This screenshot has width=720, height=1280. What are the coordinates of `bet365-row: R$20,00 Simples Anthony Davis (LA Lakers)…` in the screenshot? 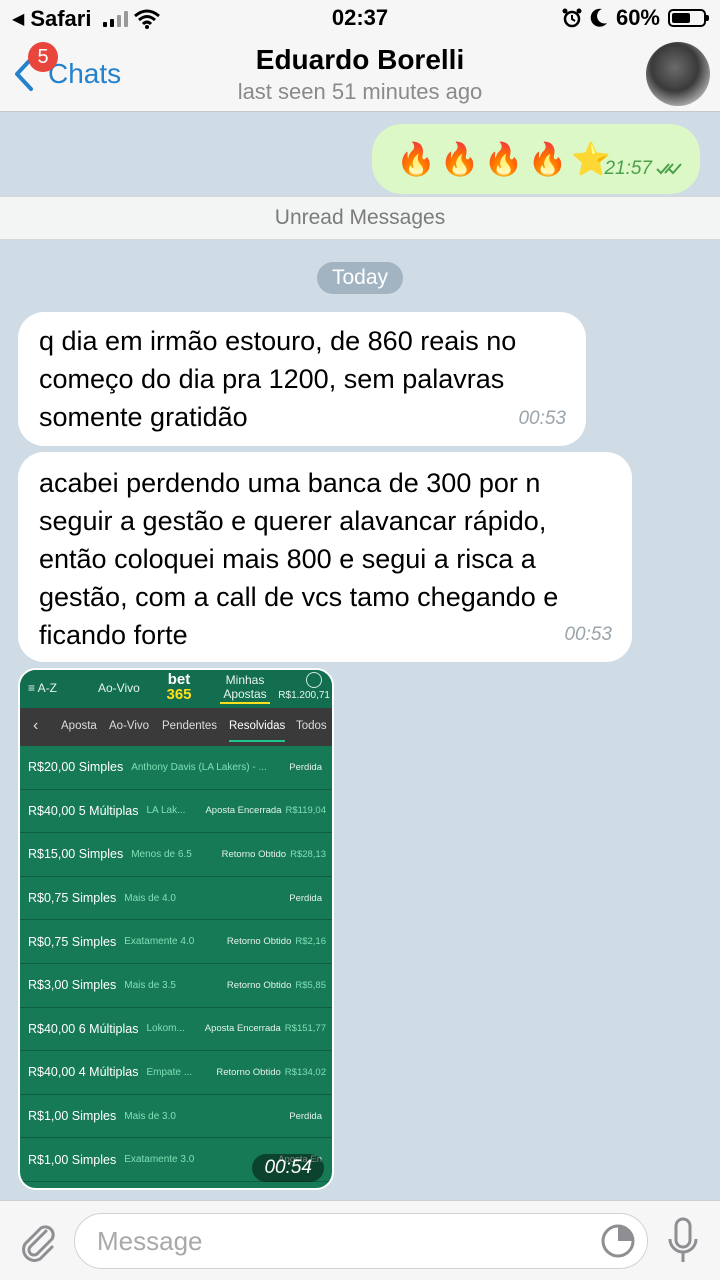 It's located at (176, 768).